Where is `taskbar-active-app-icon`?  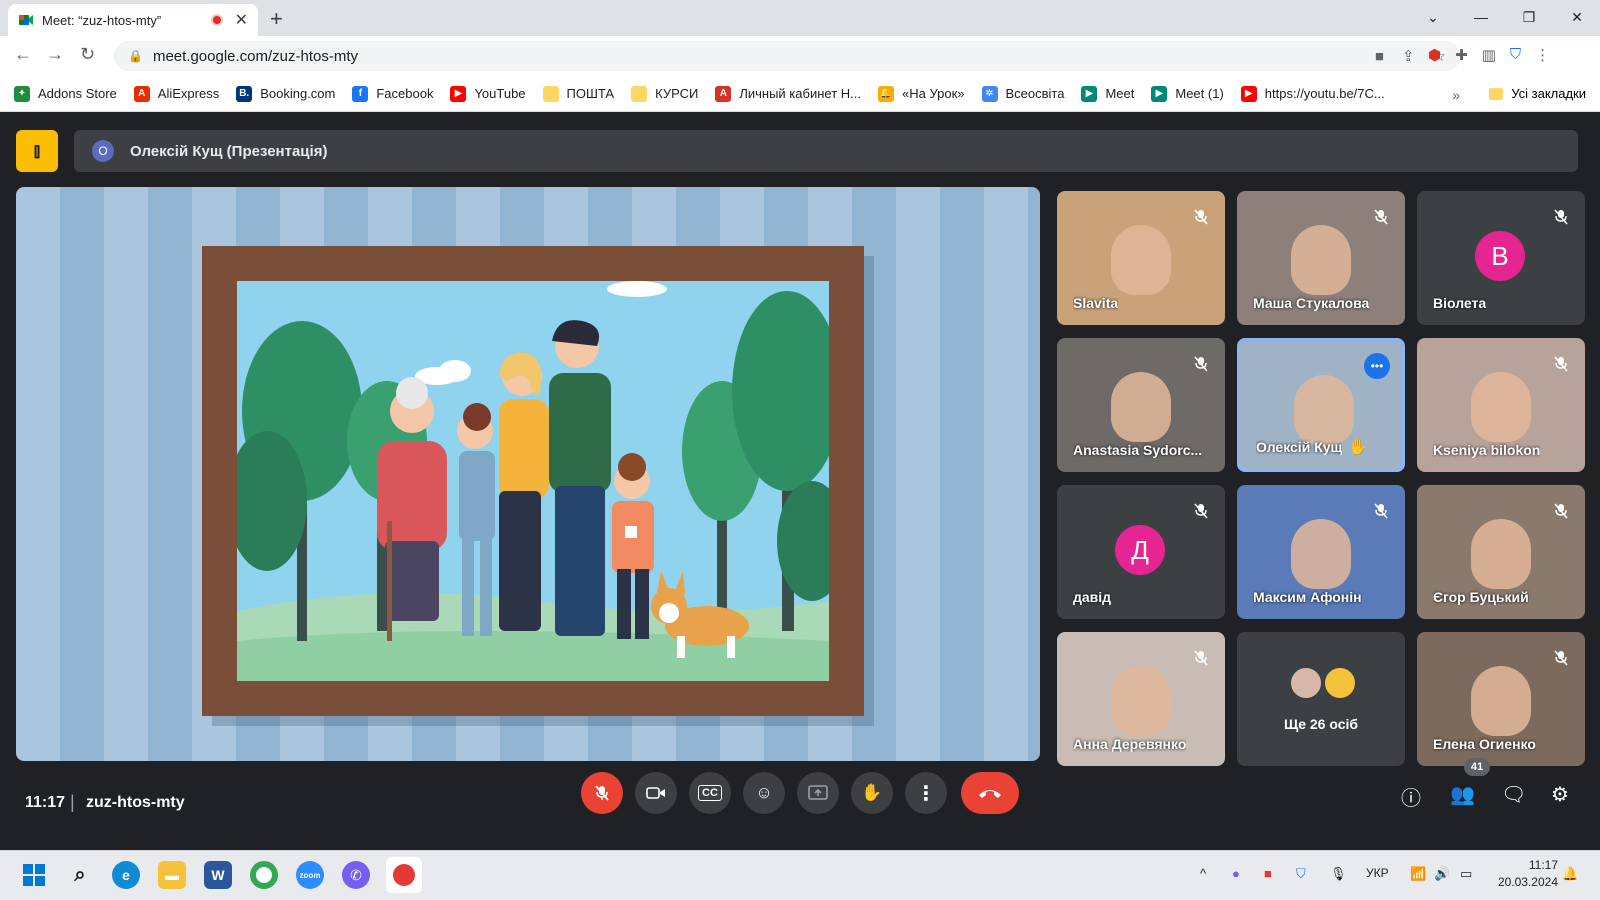
taskbar-active-app-icon is located at coordinates (404, 875).